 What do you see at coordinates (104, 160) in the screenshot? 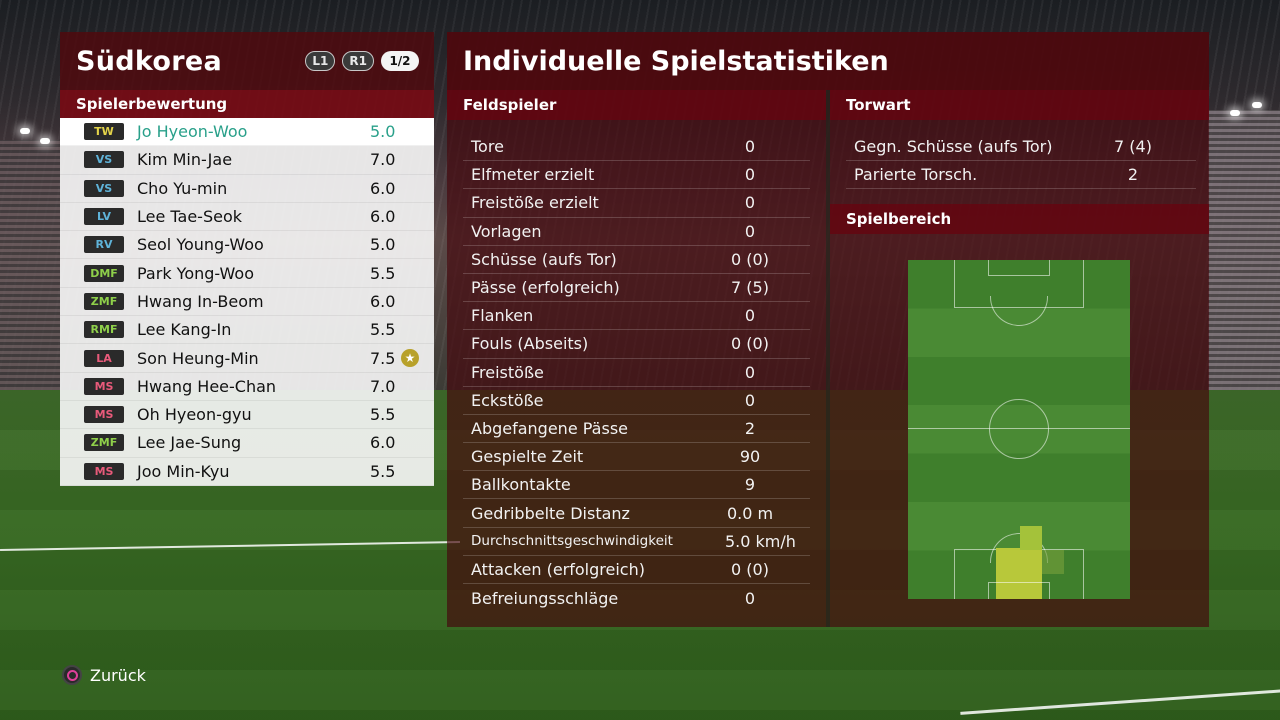
I see `position-badge: VS` at bounding box center [104, 160].